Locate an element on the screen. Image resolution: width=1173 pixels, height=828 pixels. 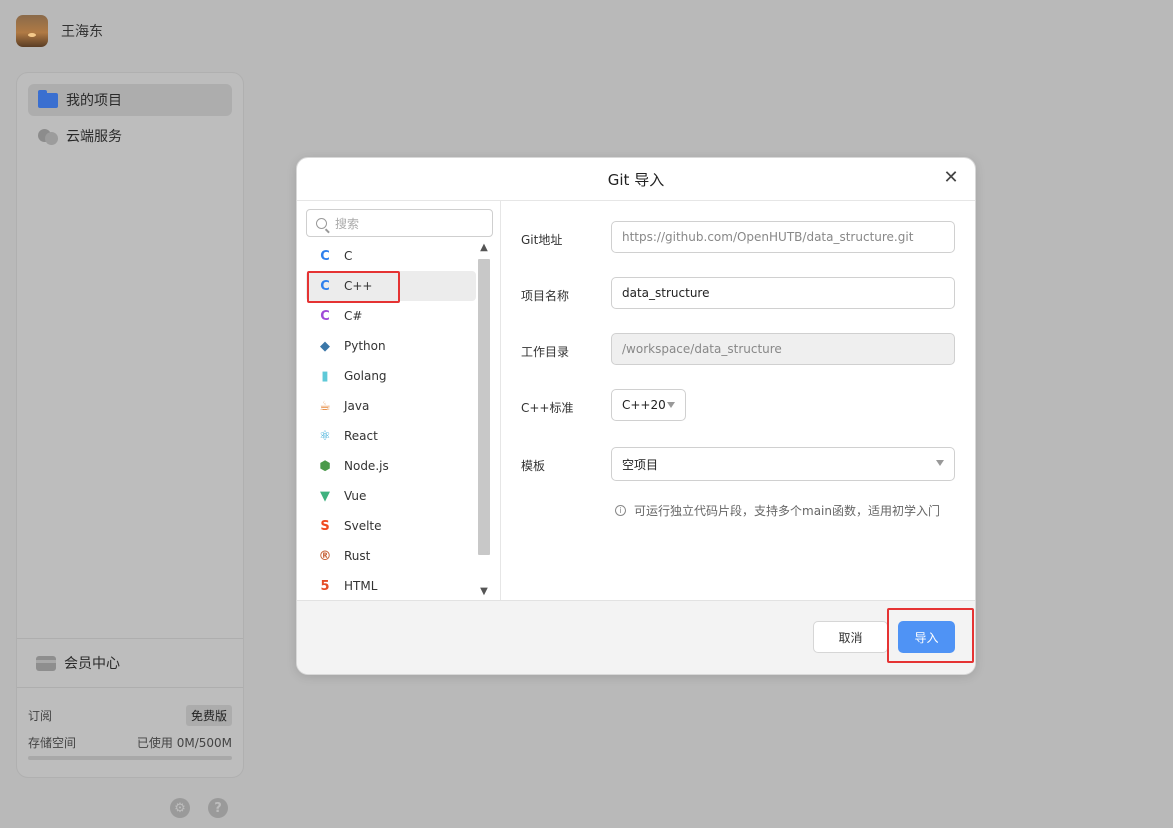
python-icon: ◆ is located at coordinates (325, 346).